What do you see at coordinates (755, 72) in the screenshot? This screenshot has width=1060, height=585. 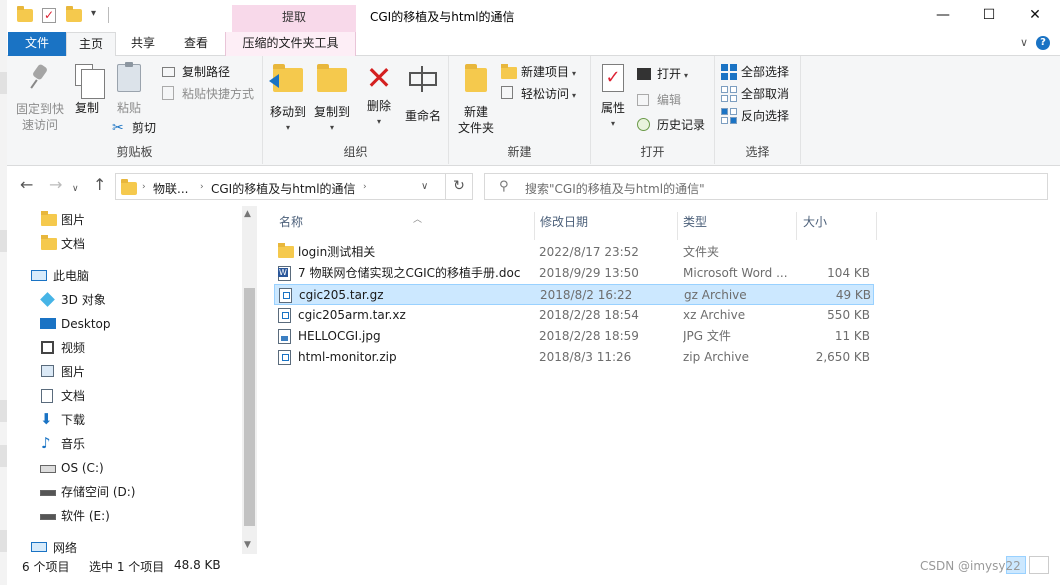 I see `select-all-button: 全部选择` at bounding box center [755, 72].